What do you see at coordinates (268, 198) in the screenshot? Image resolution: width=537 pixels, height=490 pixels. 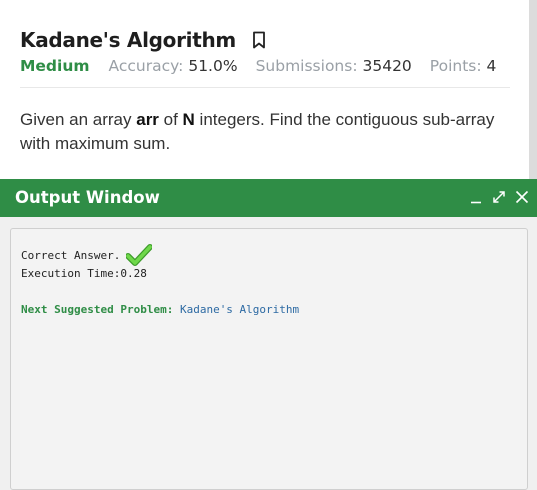 I see `output-window-header: Output Window` at bounding box center [268, 198].